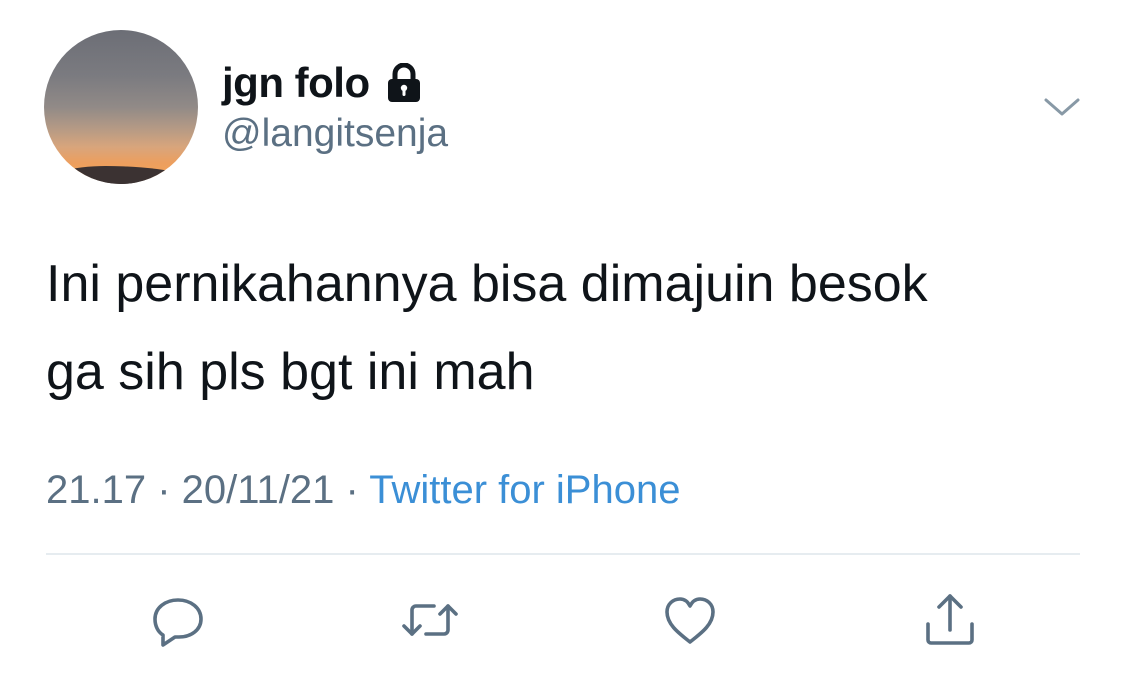 Image resolution: width=1125 pixels, height=677 pixels. Describe the element at coordinates (487, 284) in the screenshot. I see `tweet-text-line: Ini pernikahannya bisa dimajuin besok` at that location.